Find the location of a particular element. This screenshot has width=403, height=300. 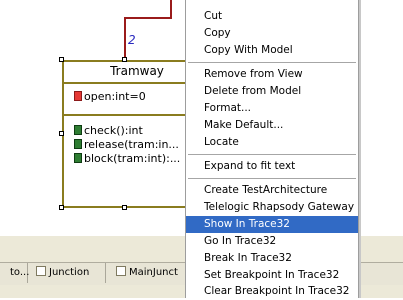

menu-item-copy: Copy is located at coordinates (272, 33).